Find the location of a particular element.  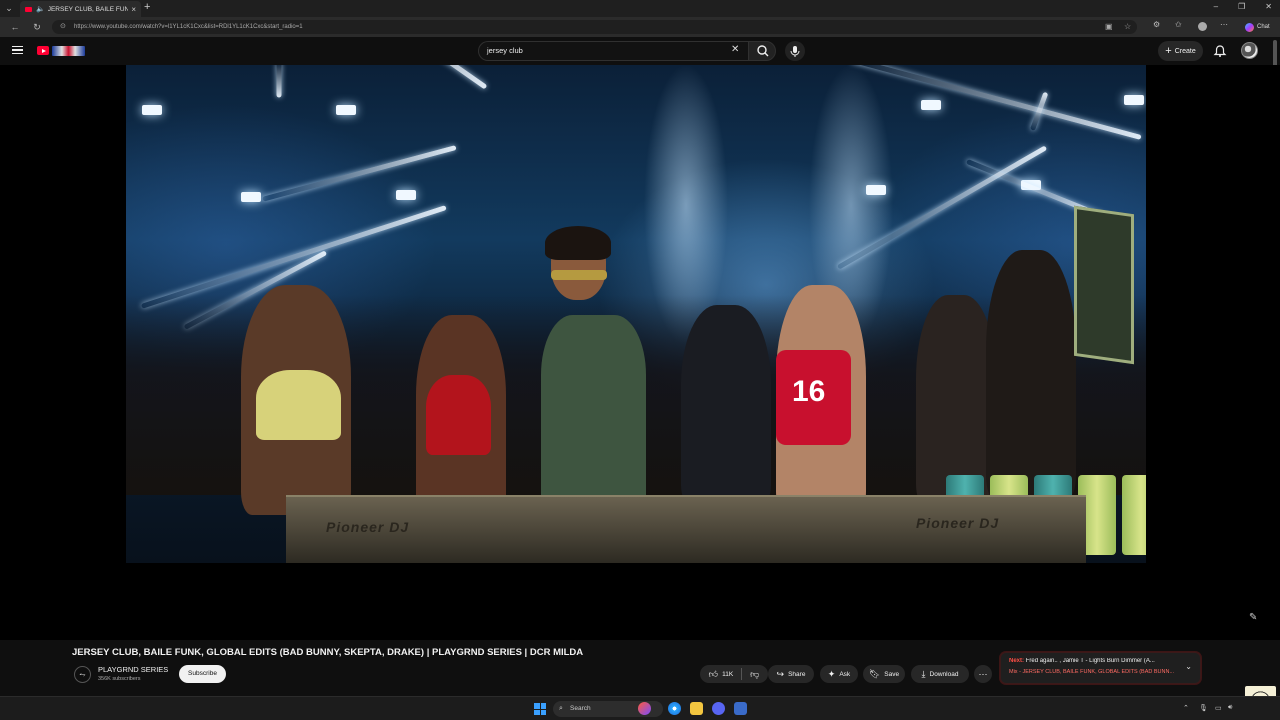

windows-start-icon is located at coordinates (540, 709).